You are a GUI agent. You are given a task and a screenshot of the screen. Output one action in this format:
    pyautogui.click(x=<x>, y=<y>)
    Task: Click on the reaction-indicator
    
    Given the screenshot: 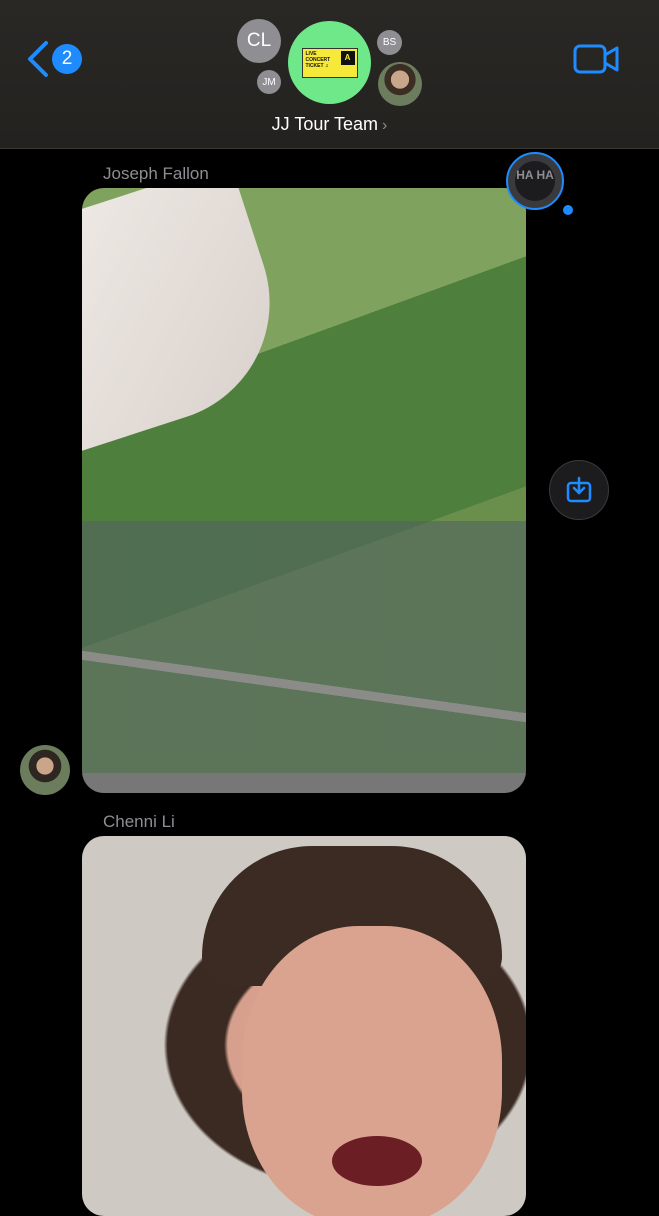 What is the action you would take?
    pyautogui.click(x=568, y=210)
    